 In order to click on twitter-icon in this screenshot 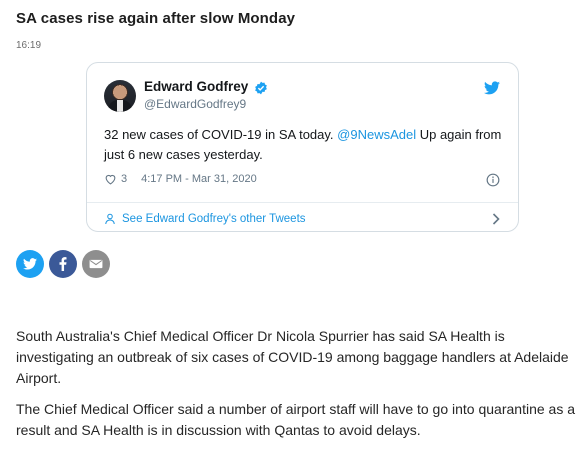, I will do `click(30, 264)`.